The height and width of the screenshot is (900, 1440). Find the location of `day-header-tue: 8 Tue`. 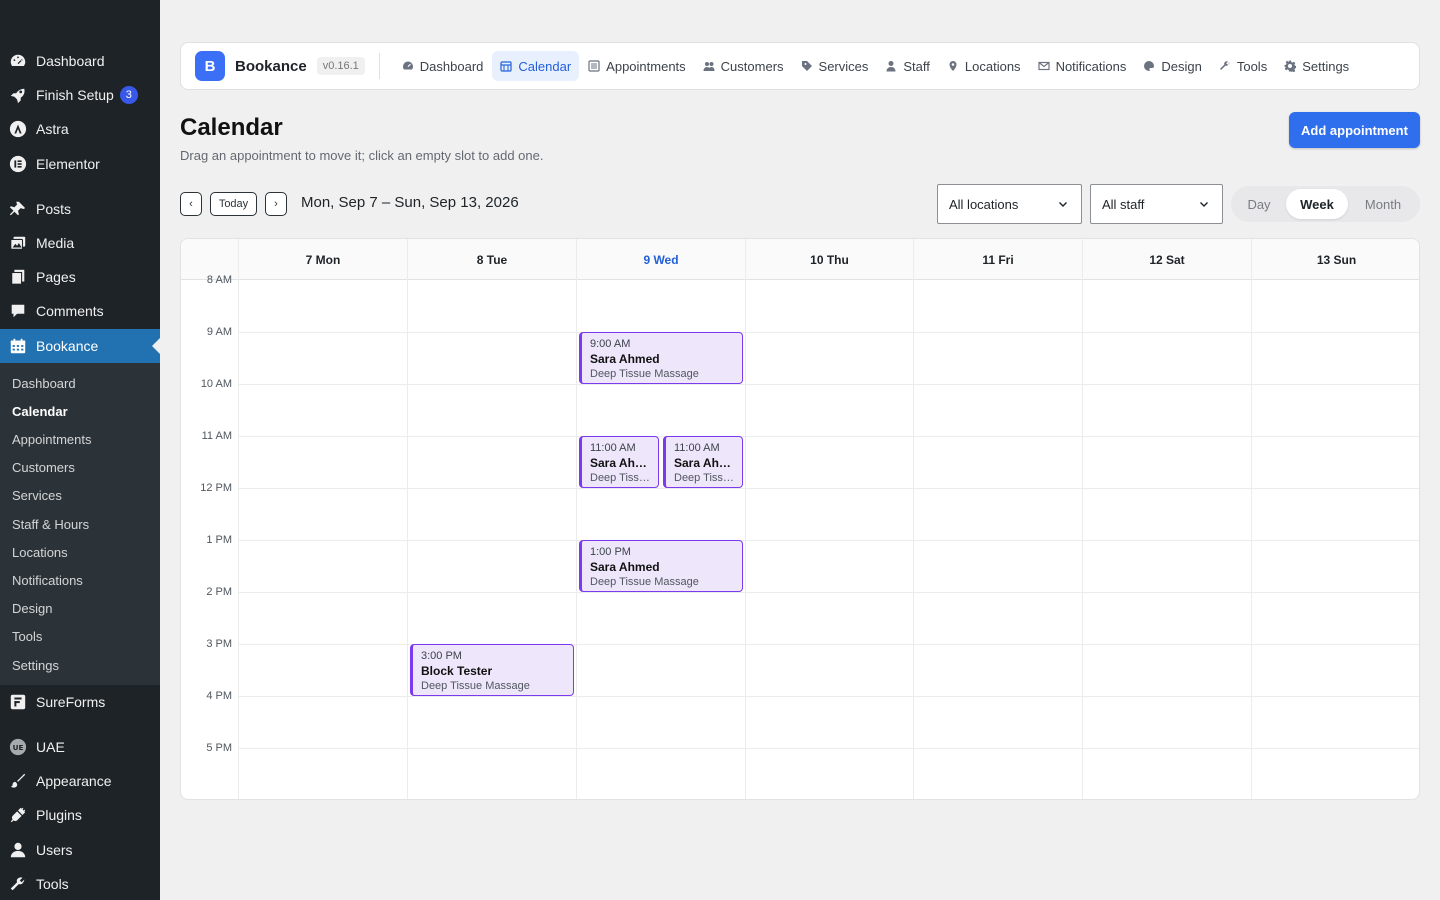

day-header-tue: 8 Tue is located at coordinates (491, 259).